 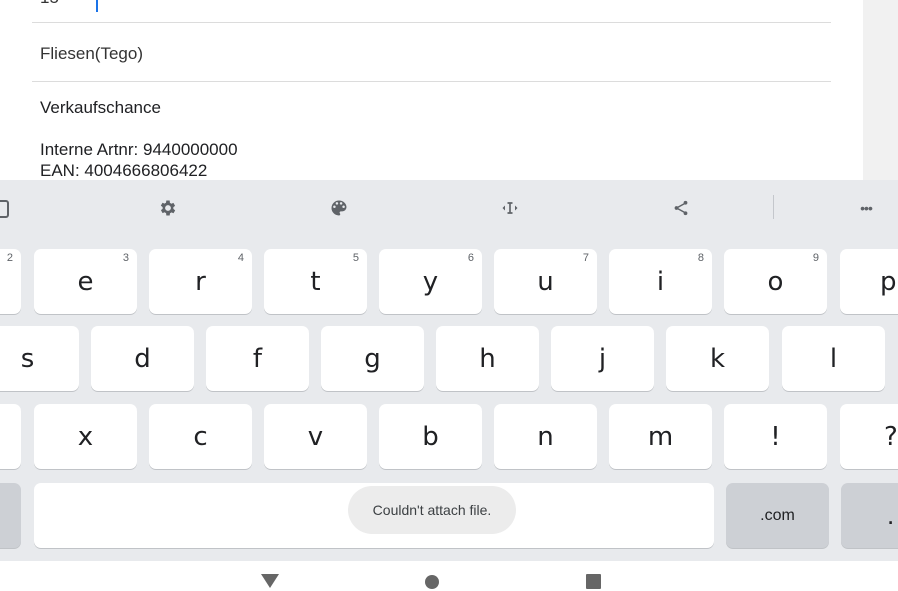 What do you see at coordinates (10, 515) in the screenshot?
I see `key-symbols` at bounding box center [10, 515].